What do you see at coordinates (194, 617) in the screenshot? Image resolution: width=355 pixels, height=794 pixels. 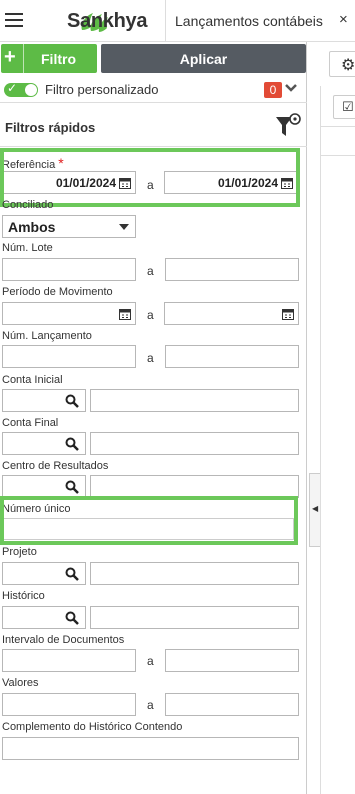 I see `historico-description-field` at bounding box center [194, 617].